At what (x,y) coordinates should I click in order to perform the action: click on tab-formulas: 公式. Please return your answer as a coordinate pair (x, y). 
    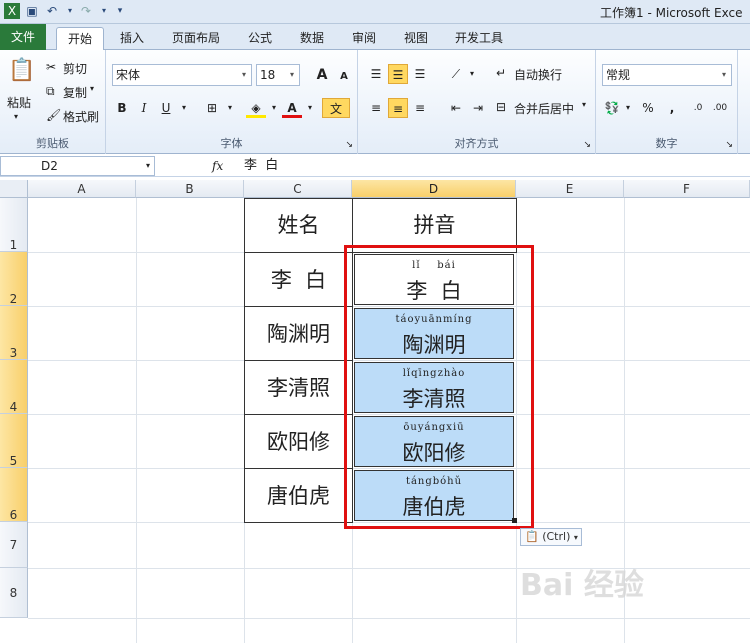
    Looking at the image, I should click on (260, 38).